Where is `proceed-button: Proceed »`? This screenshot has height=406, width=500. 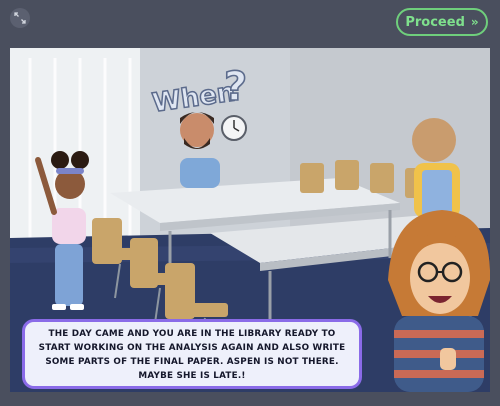 proceed-button: Proceed » is located at coordinates (442, 22).